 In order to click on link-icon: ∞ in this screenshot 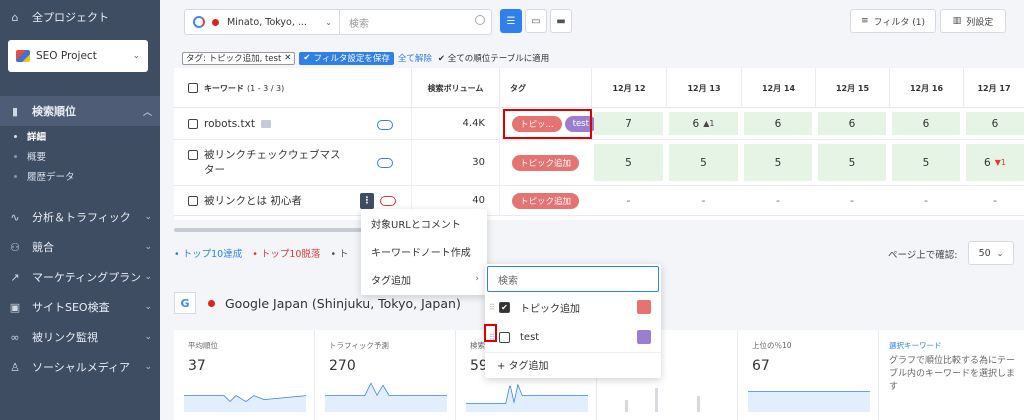, I will do `click(15, 337)`.